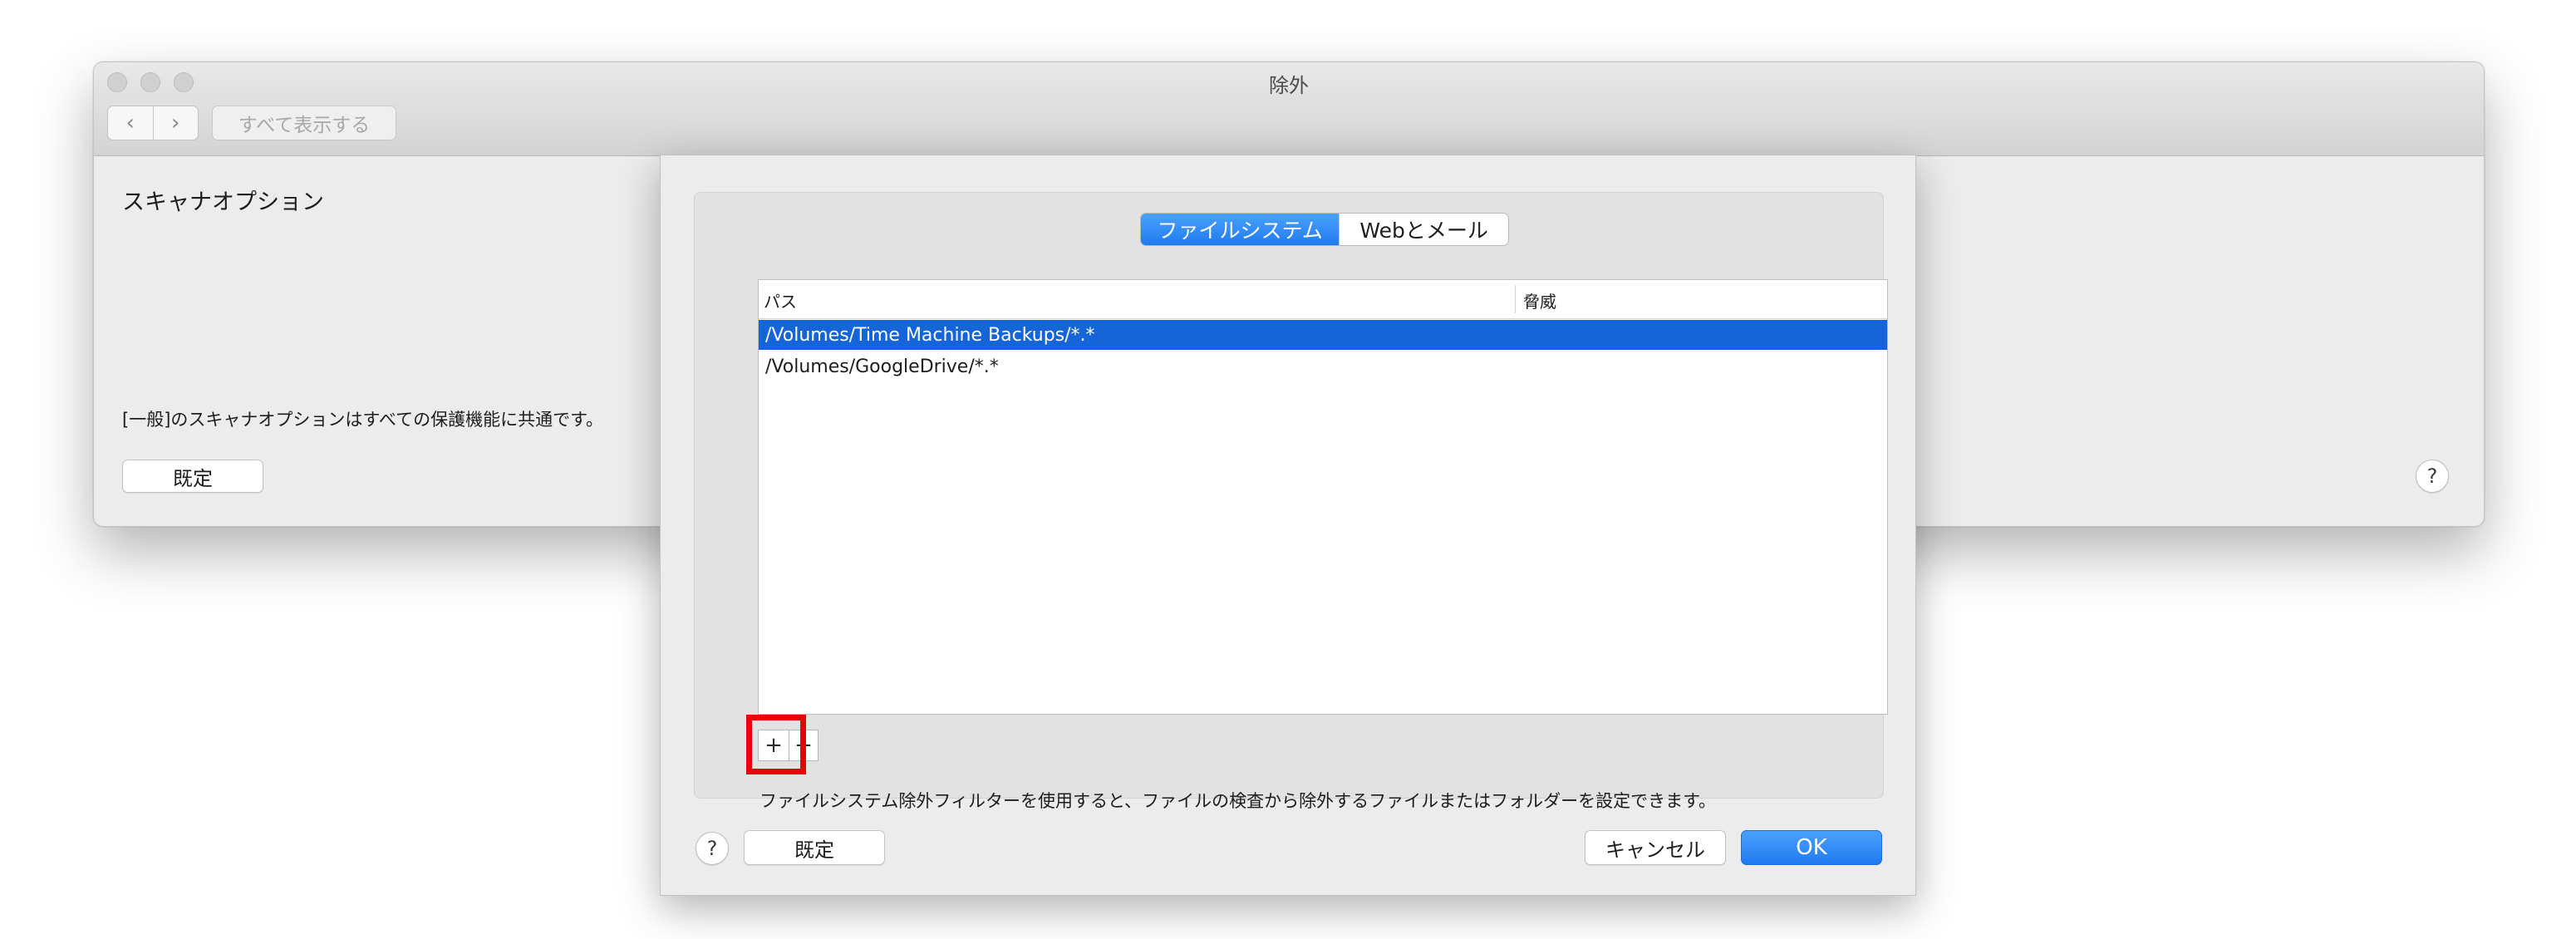 This screenshot has height=939, width=2576. I want to click on row-path: /Volumes/Time Machine Backups/*.*, so click(930, 335).